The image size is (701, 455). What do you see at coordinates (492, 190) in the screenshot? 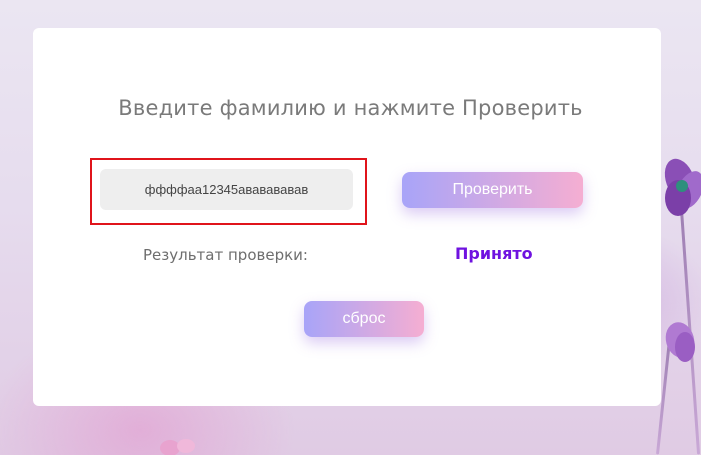
I see `check-button: Проверить` at bounding box center [492, 190].